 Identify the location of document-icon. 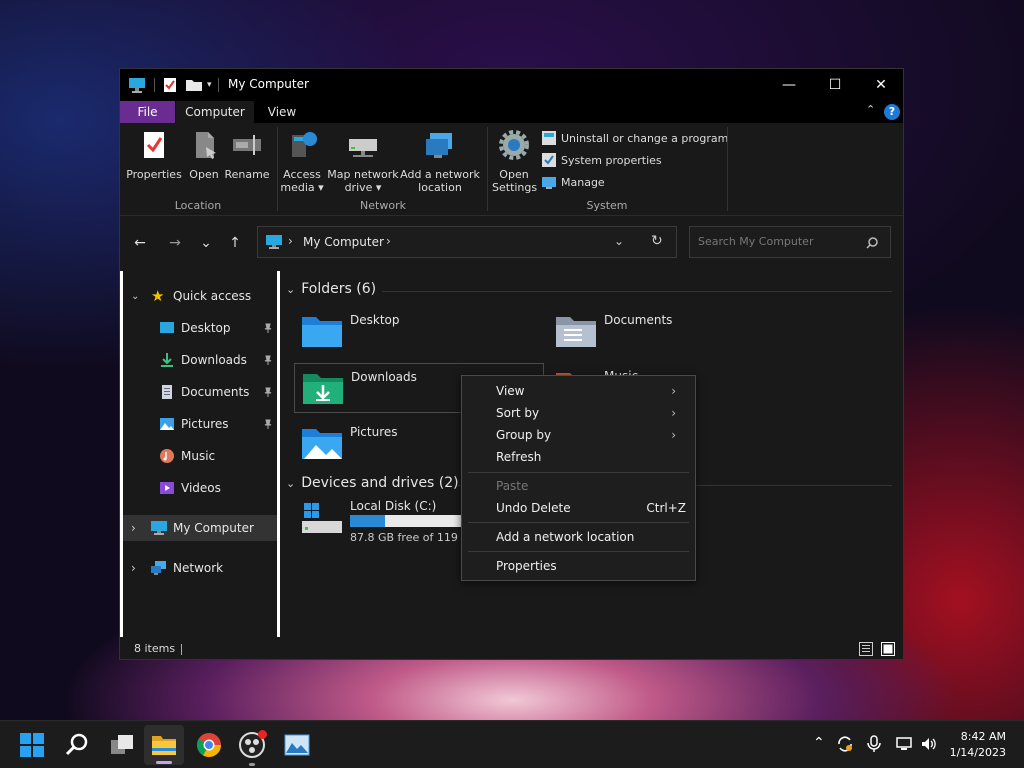
(167, 392).